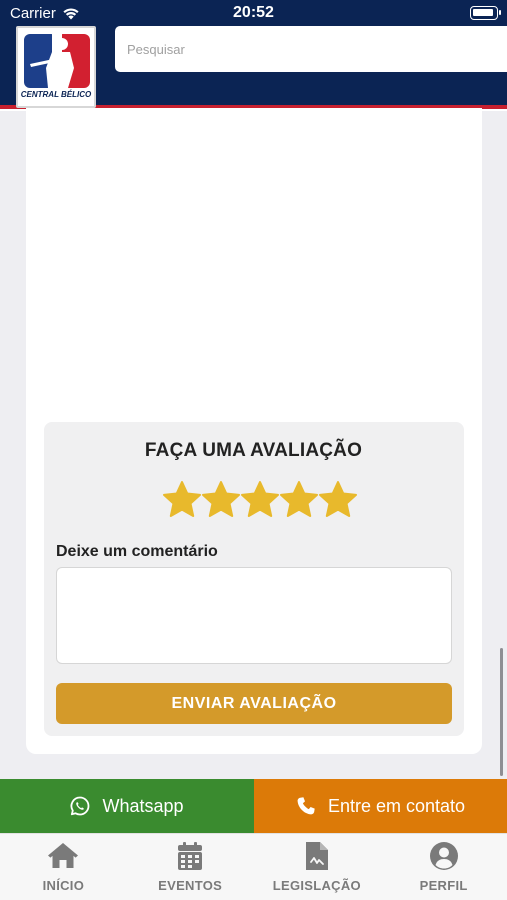 The image size is (507, 900). I want to click on contact-bar: Whatsapp Entre em contato, so click(253, 806).